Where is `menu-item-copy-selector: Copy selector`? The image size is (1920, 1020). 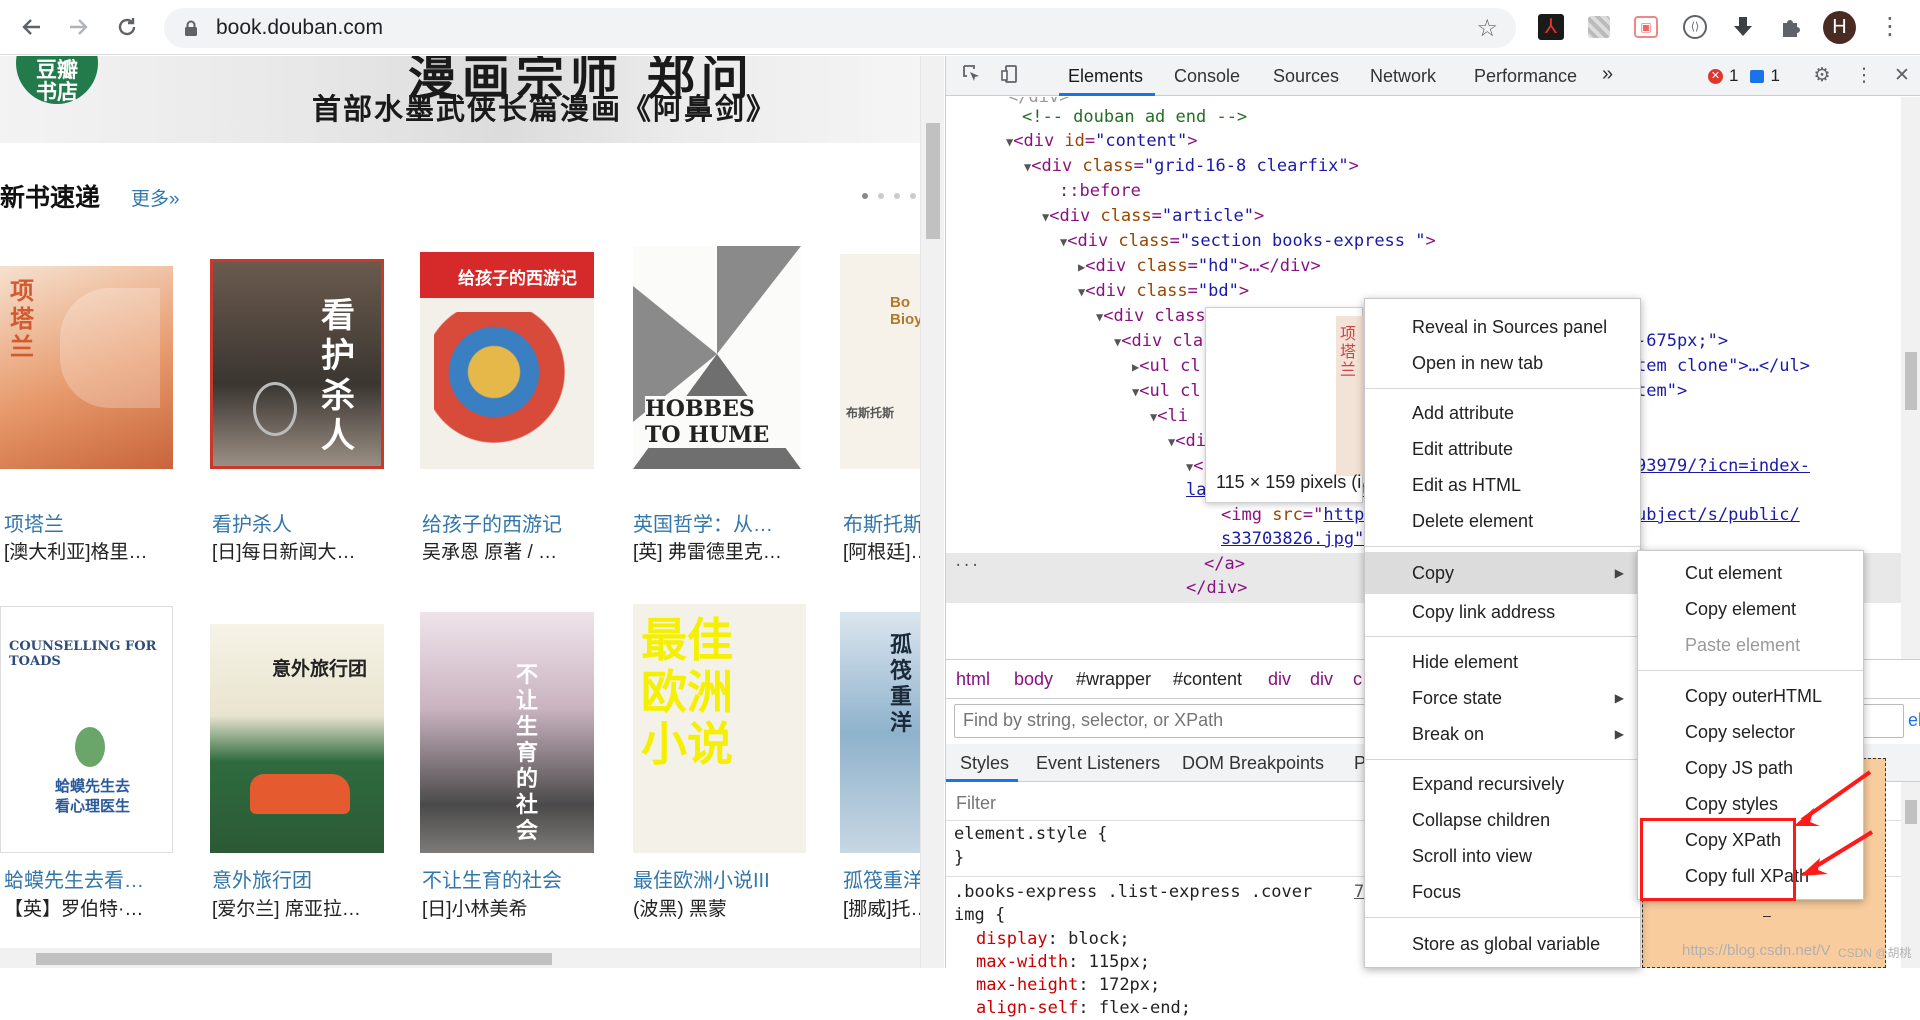 menu-item-copy-selector: Copy selector is located at coordinates (1750, 732).